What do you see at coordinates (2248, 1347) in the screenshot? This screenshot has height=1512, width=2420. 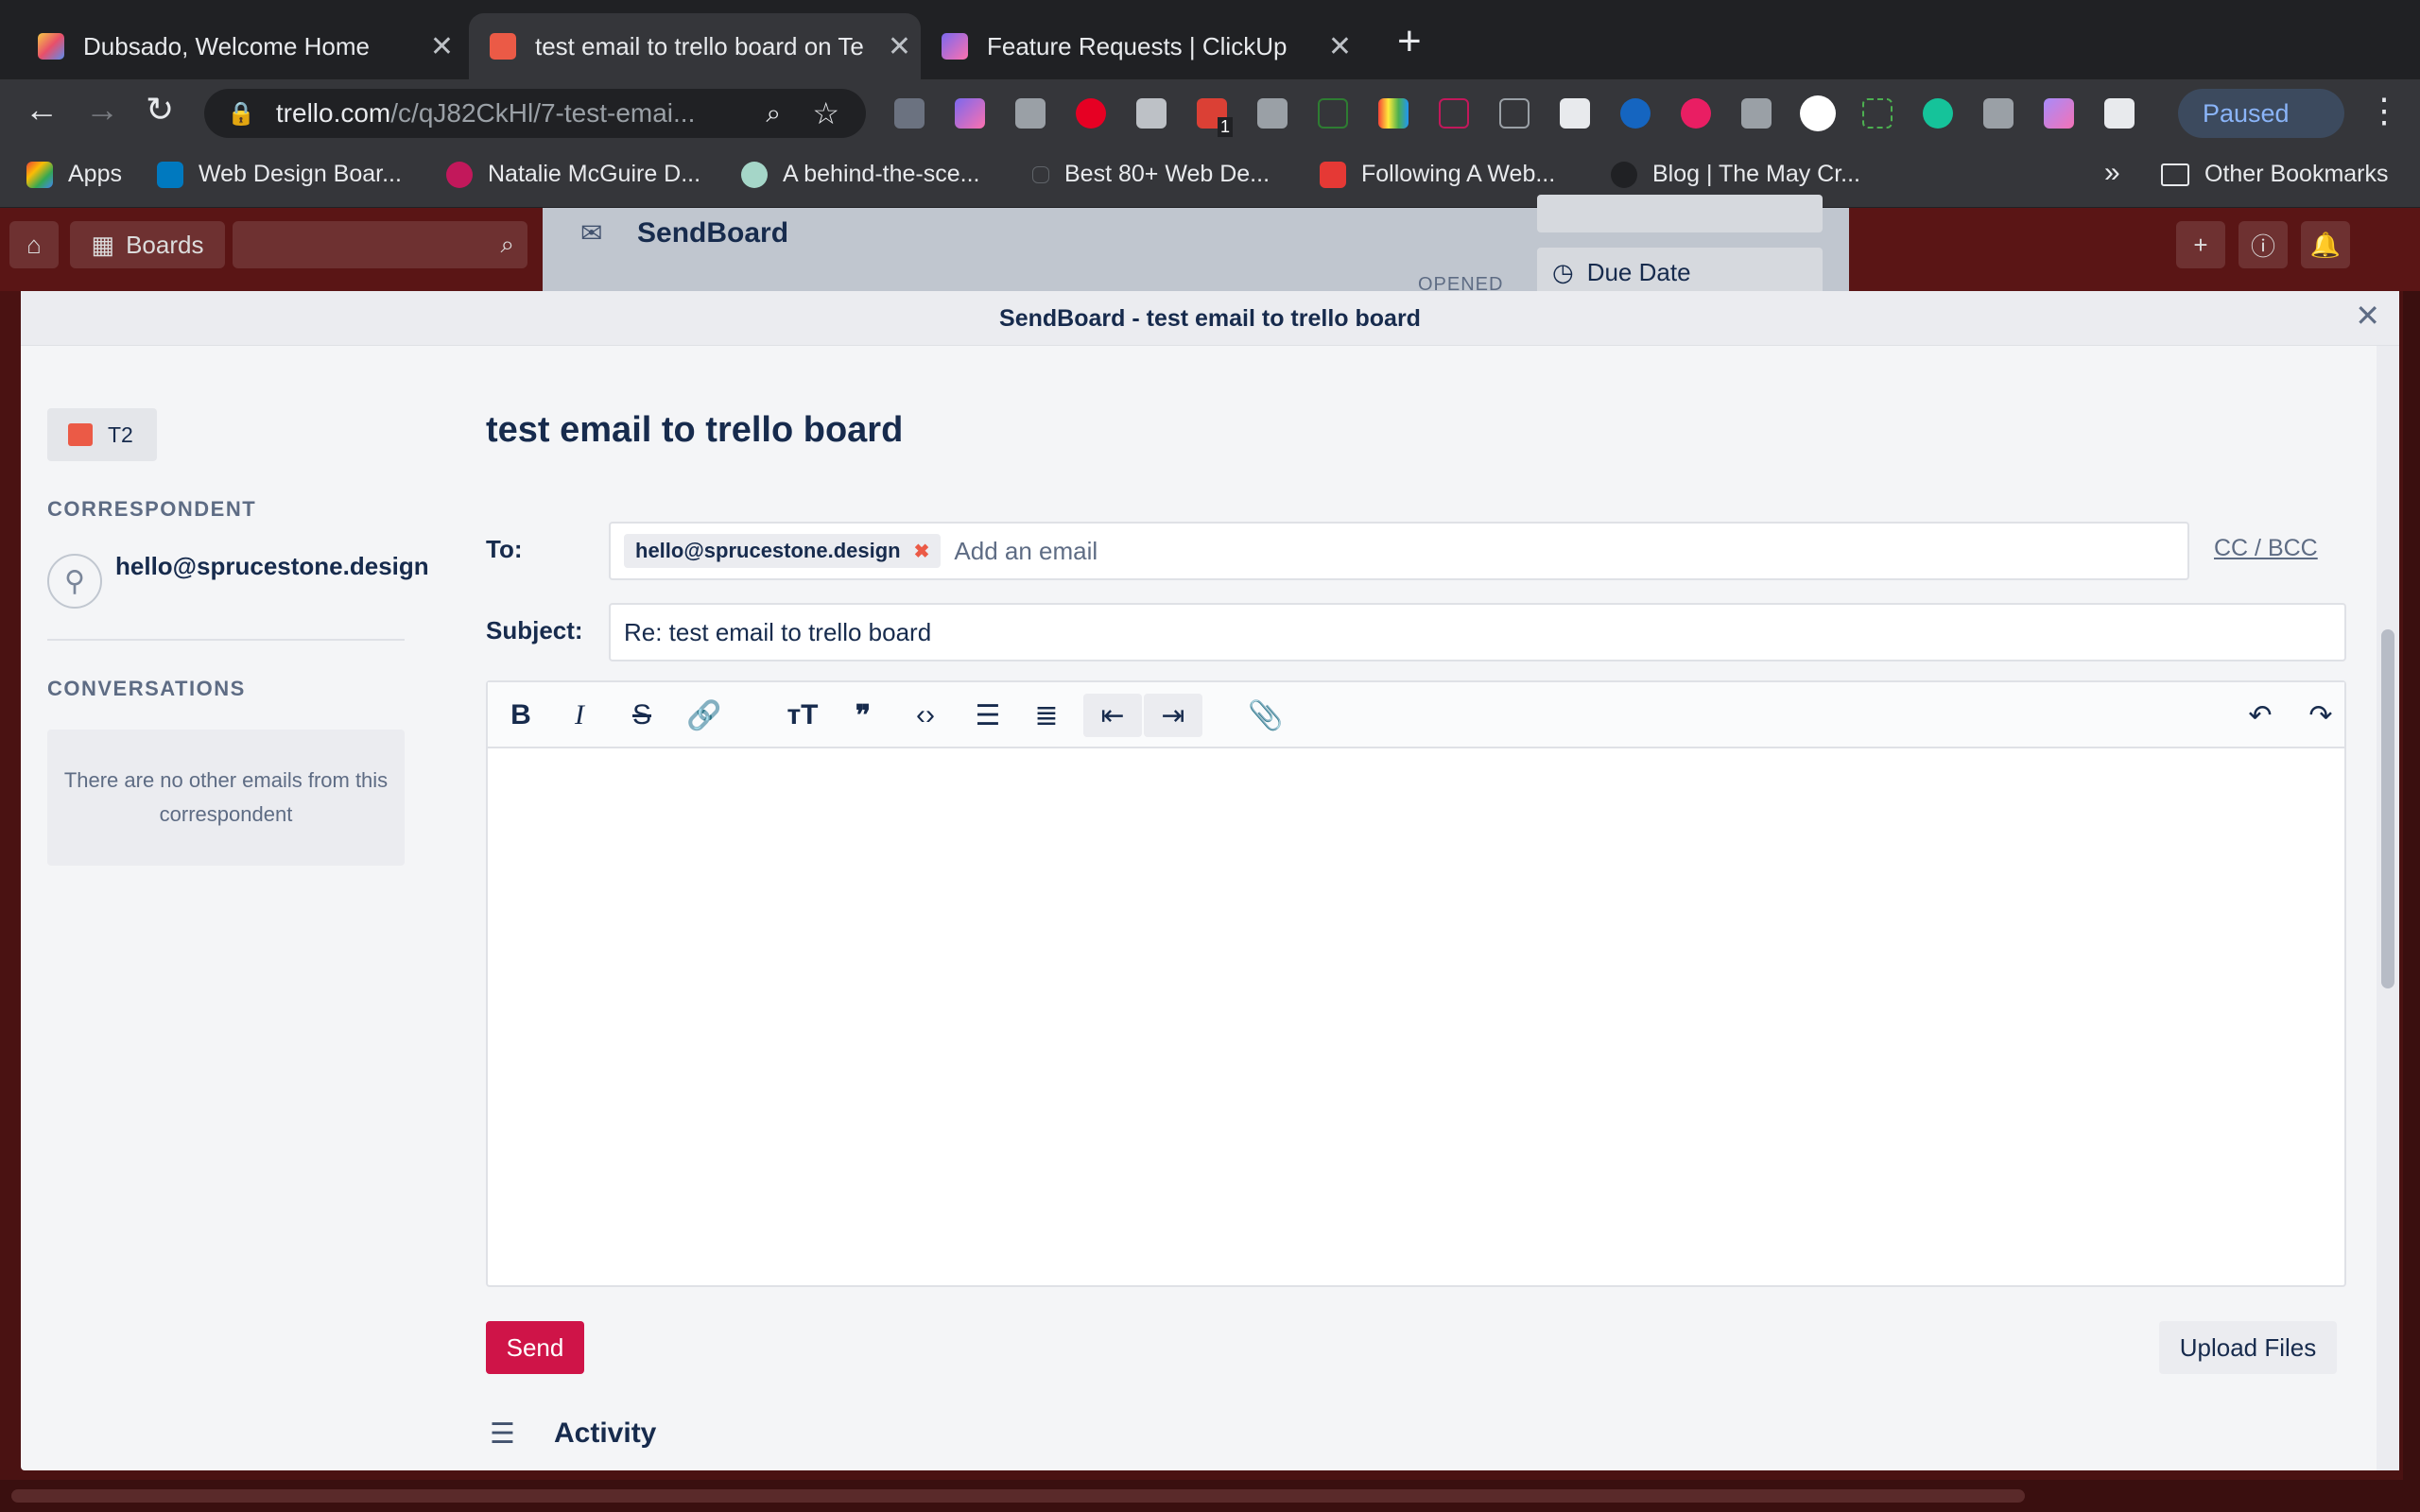 I see `upload-files-button: Upload Files` at bounding box center [2248, 1347].